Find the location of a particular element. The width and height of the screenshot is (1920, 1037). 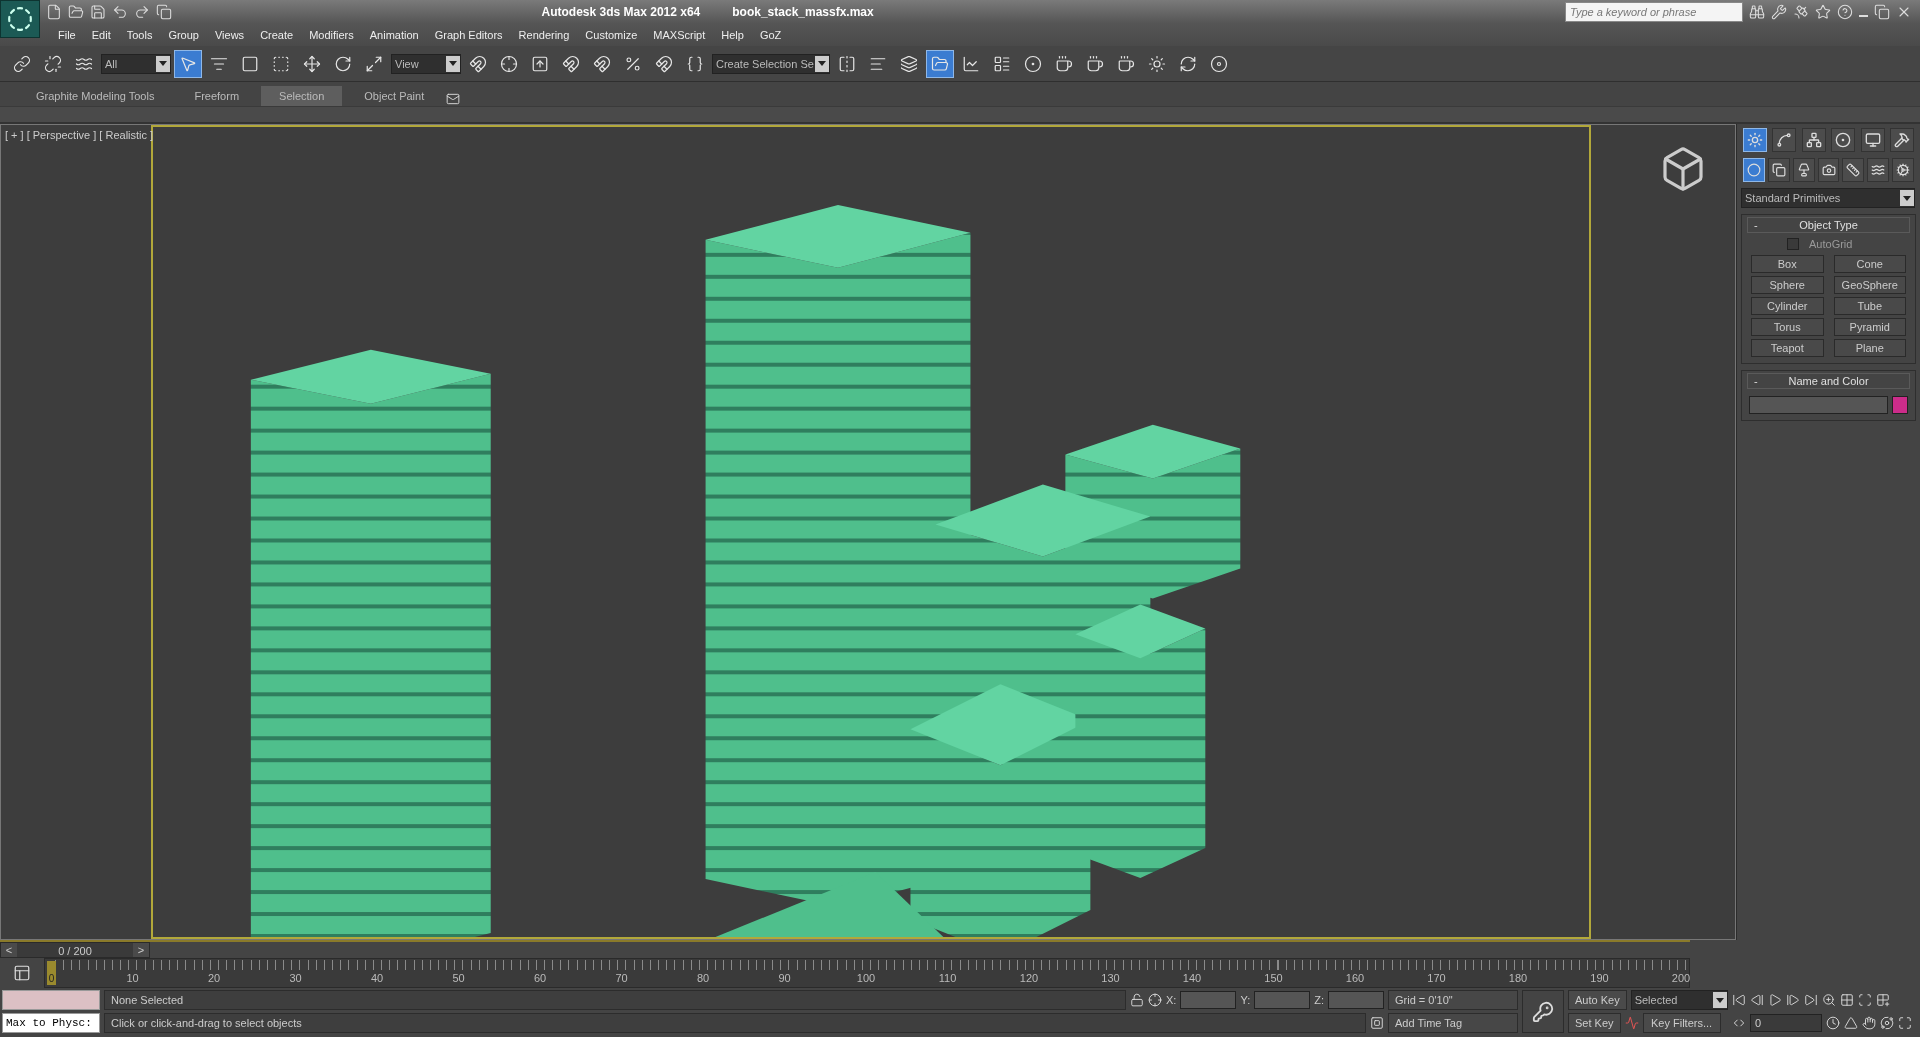

previous-frame-icon is located at coordinates (1757, 1000).